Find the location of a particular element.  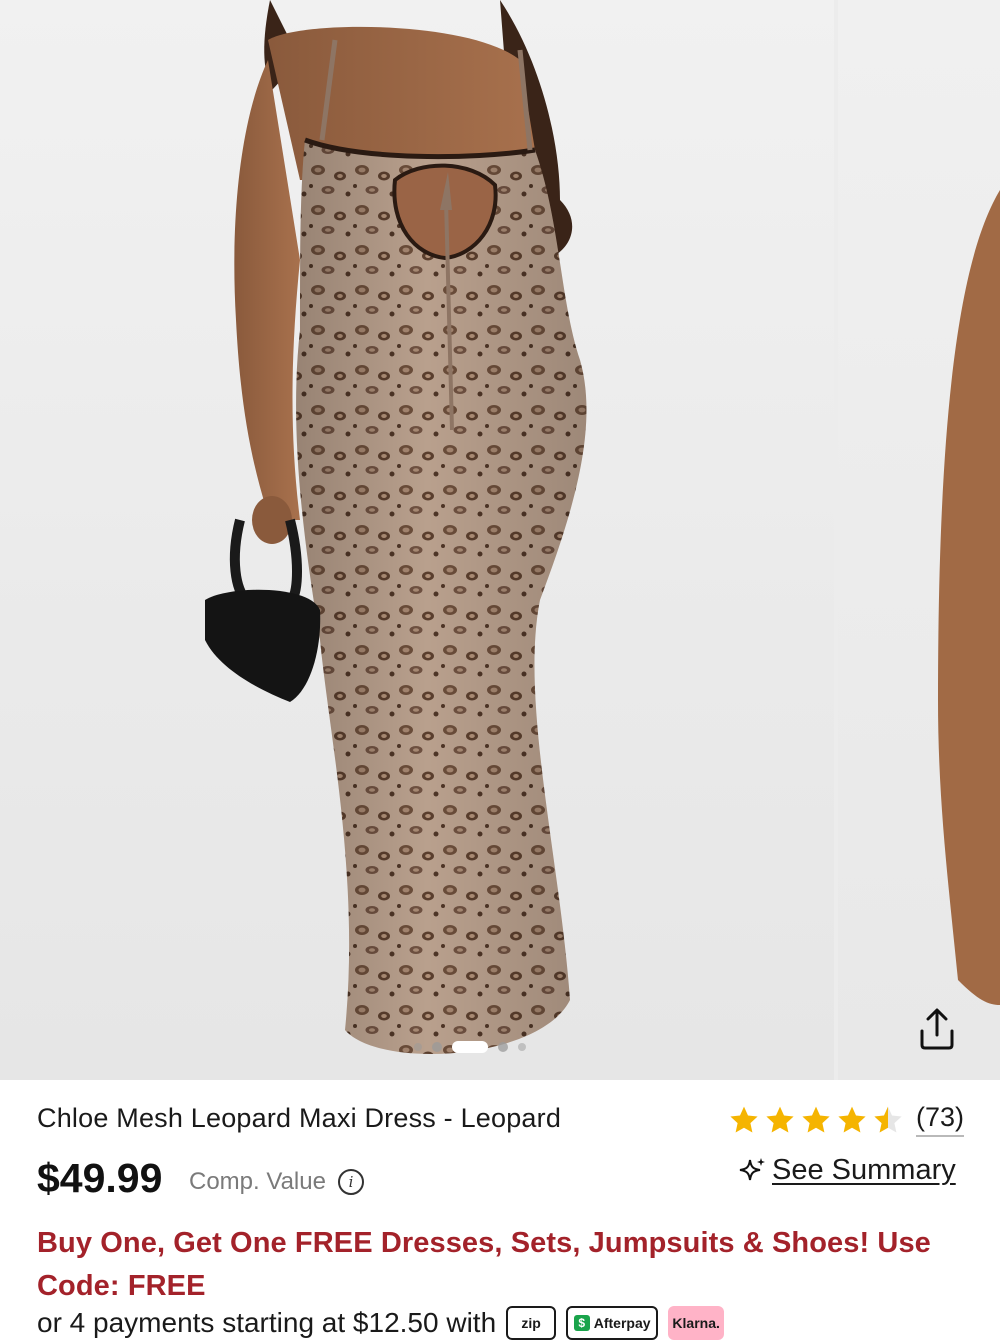

share-icon is located at coordinates (937, 1029).